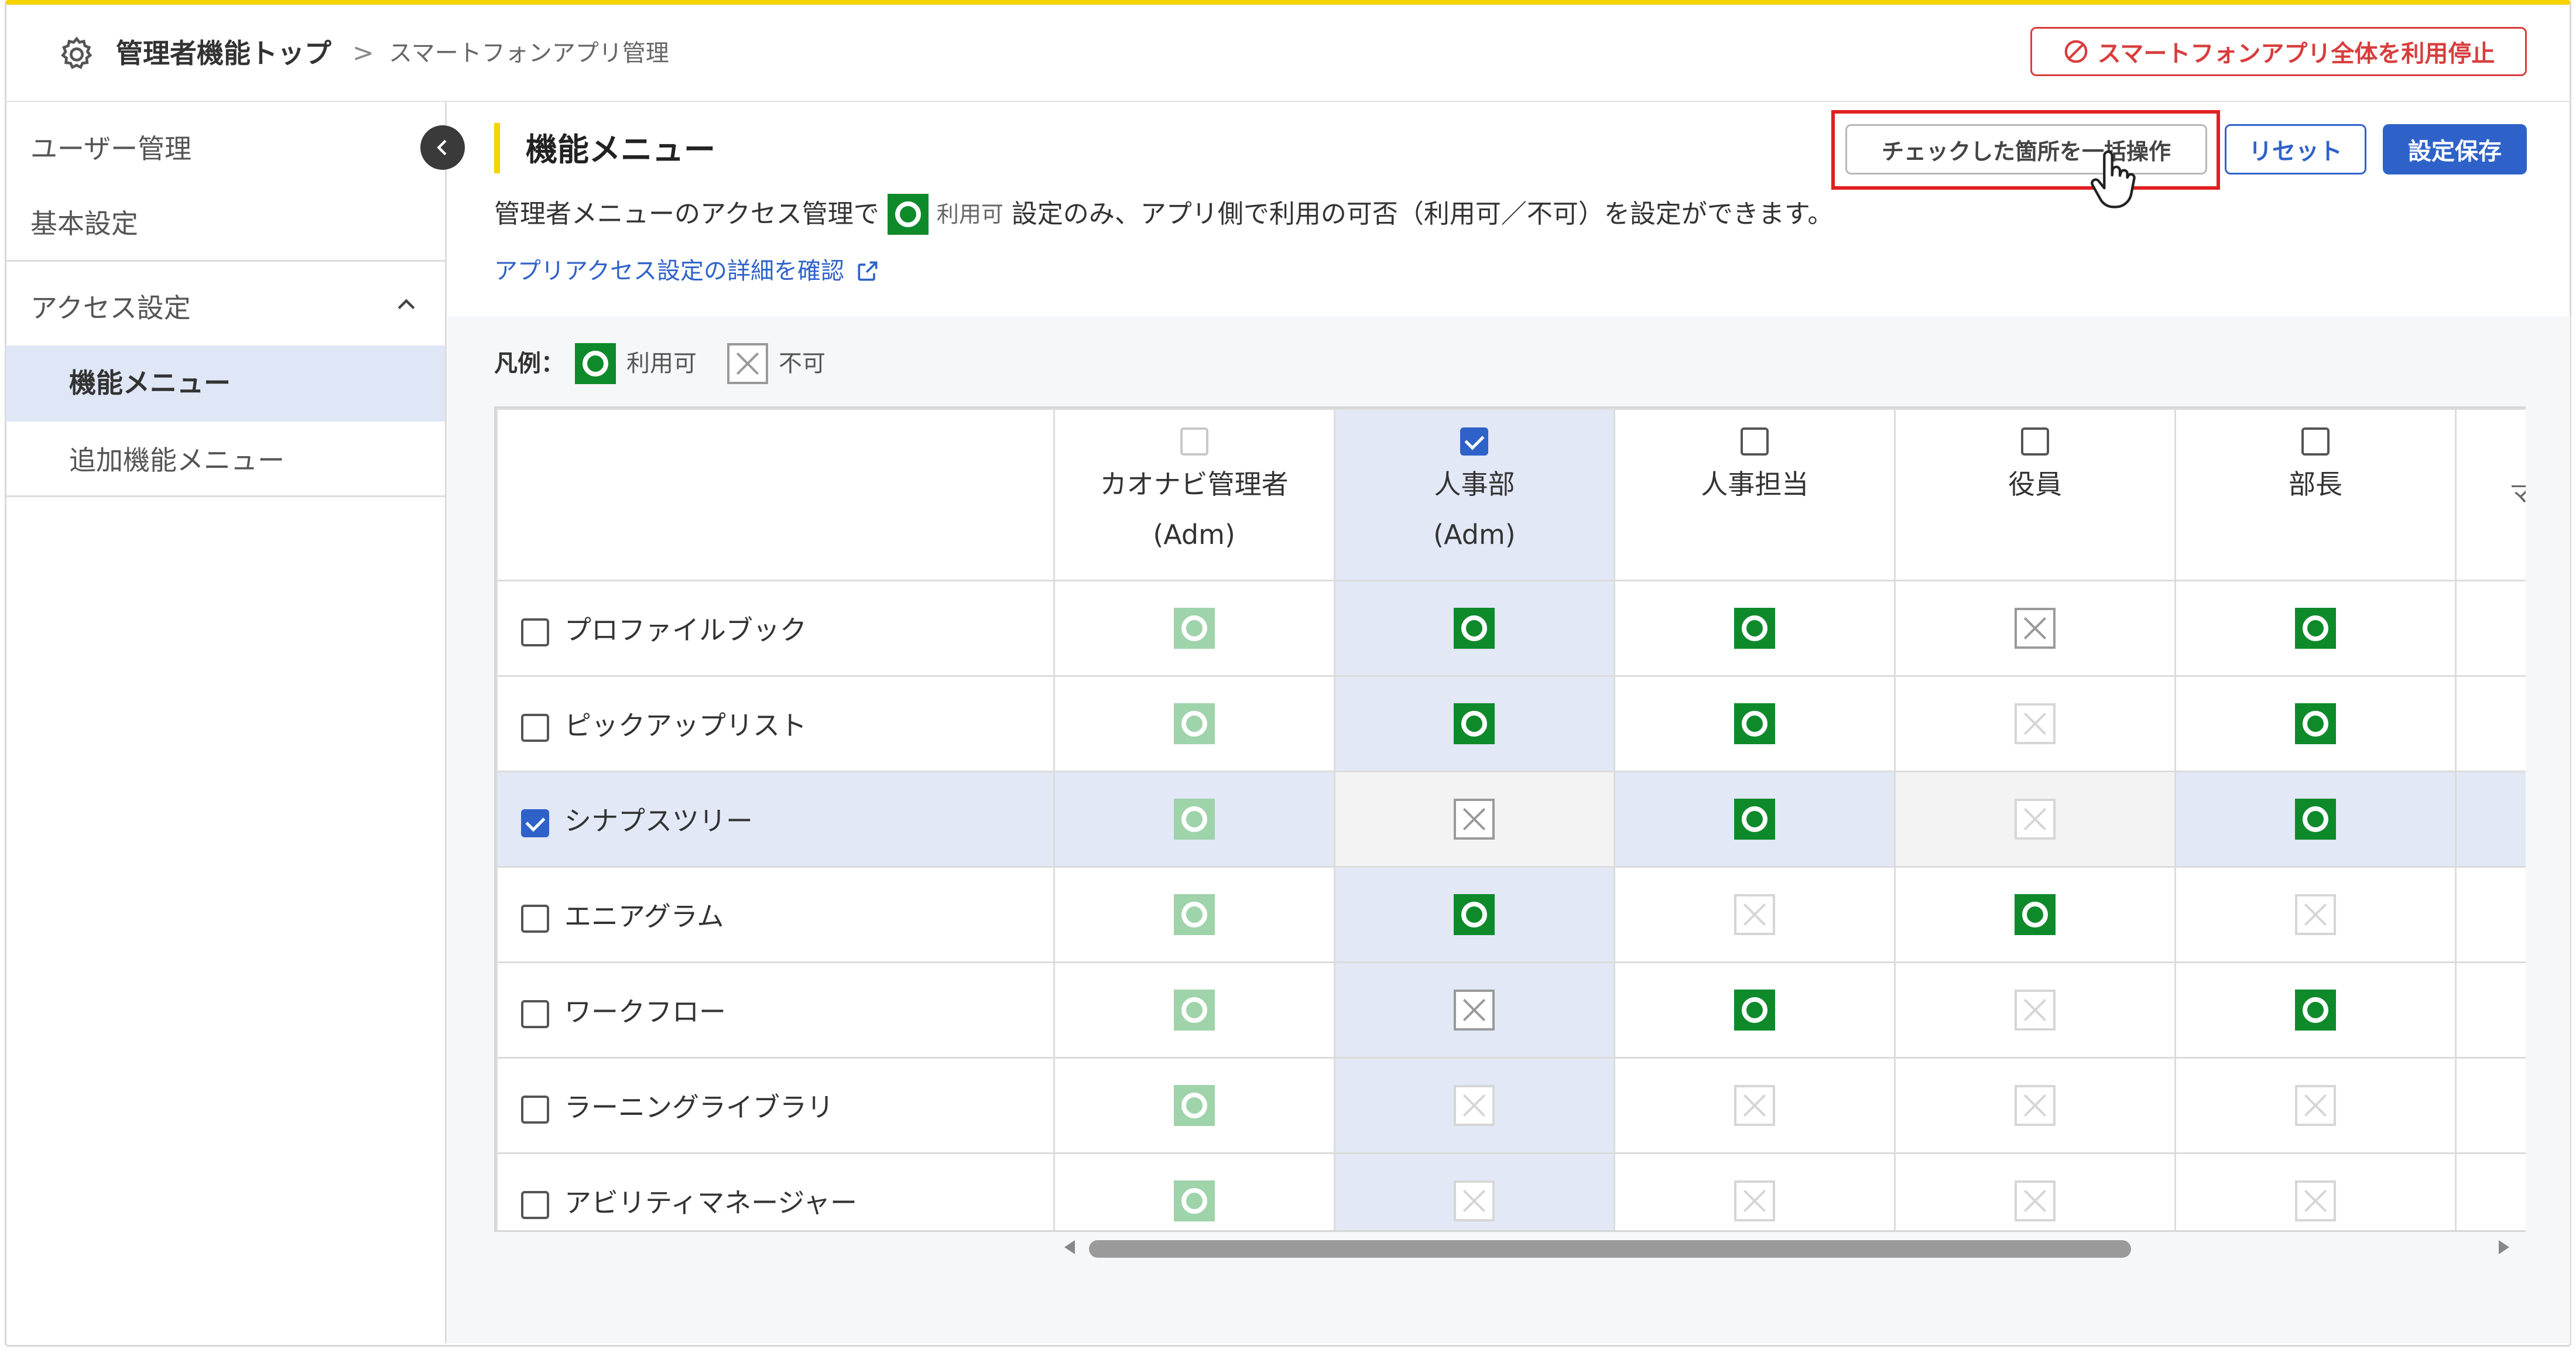 Image resolution: width=2576 pixels, height=1352 pixels. What do you see at coordinates (658, 821) in the screenshot?
I see `row-label: シナプスツリー` at bounding box center [658, 821].